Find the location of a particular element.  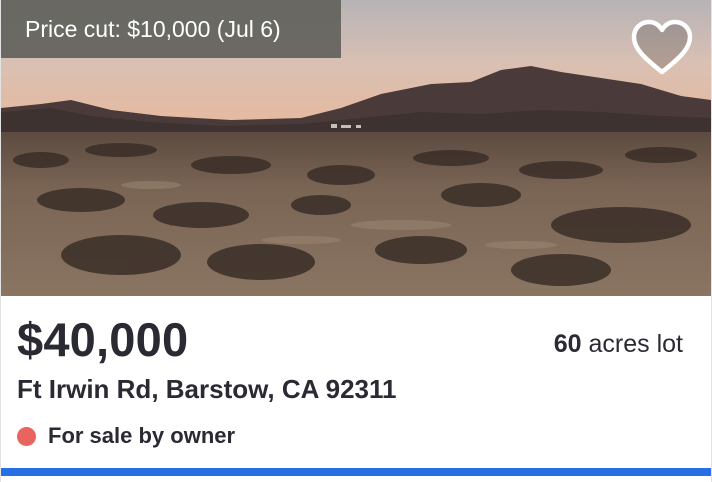

status-dot-icon is located at coordinates (26, 436).